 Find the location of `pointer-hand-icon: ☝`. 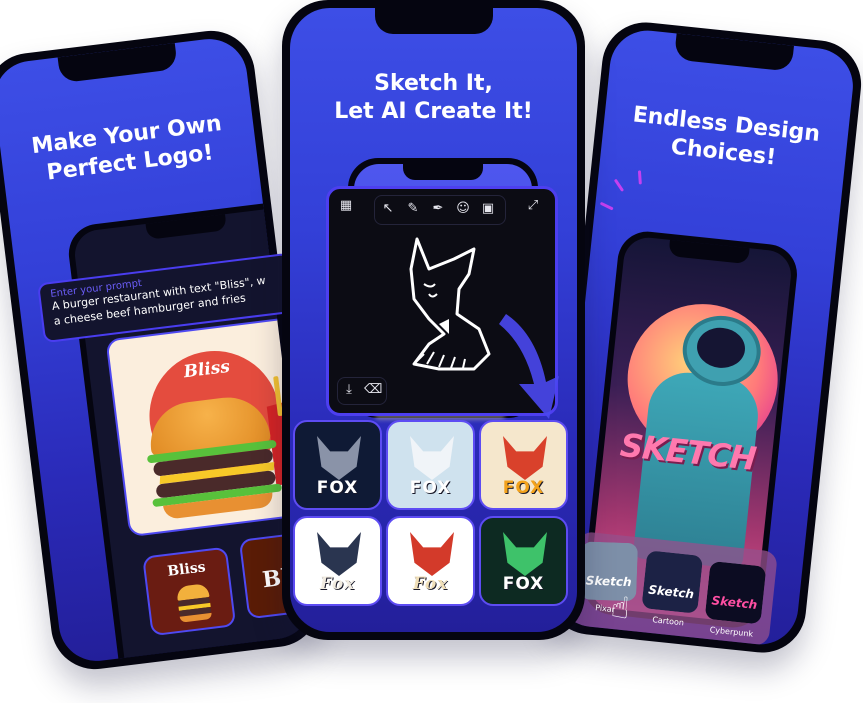

pointer-hand-icon: ☝ is located at coordinates (620, 608).